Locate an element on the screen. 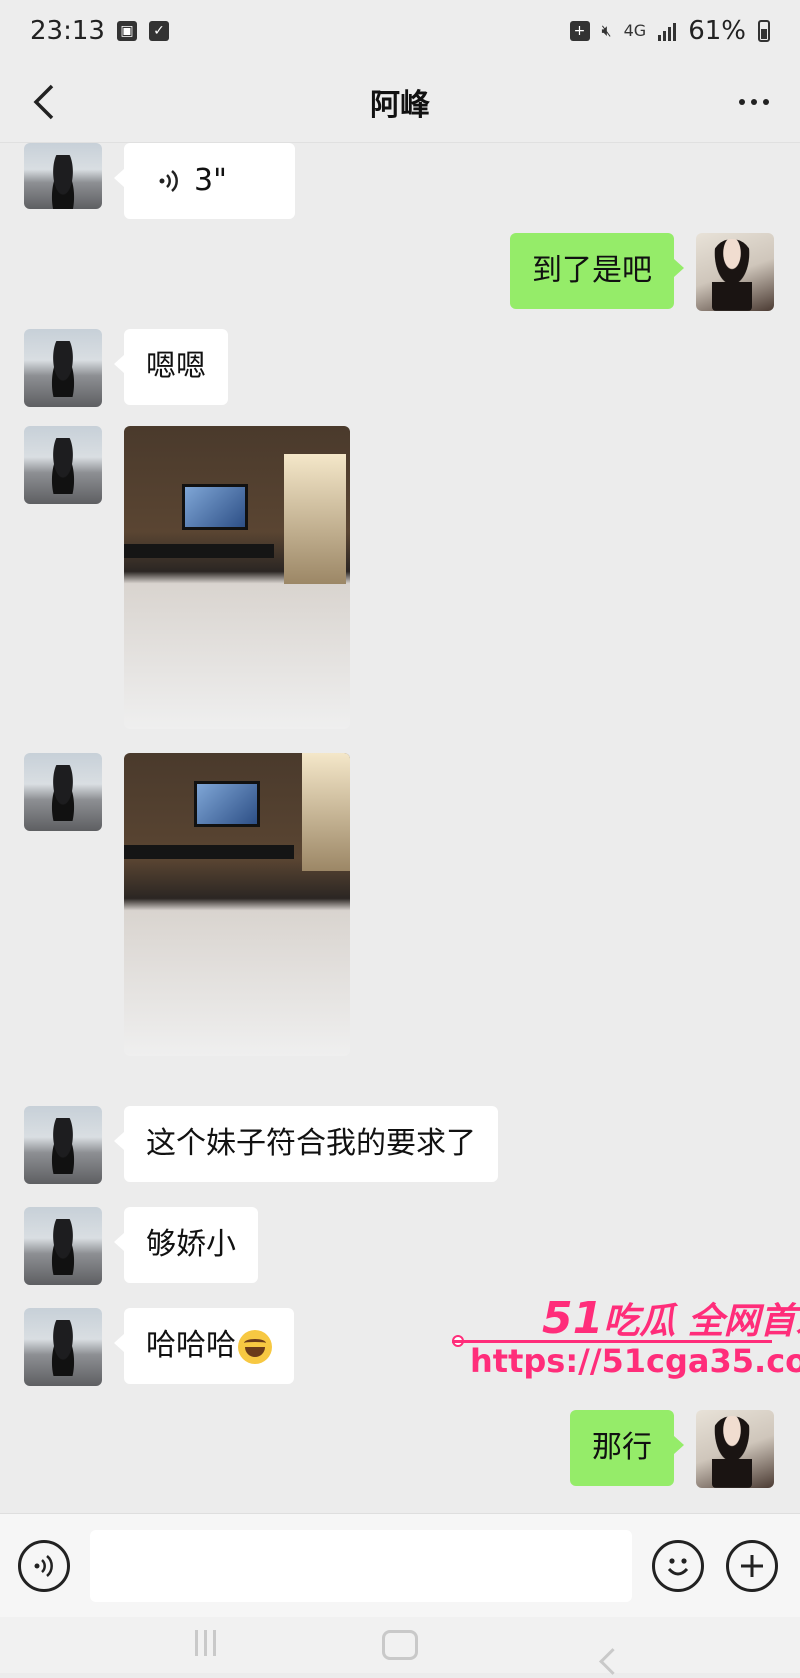 This screenshot has height=1678, width=800. chat-header: 阿峰 is located at coordinates (400, 102).